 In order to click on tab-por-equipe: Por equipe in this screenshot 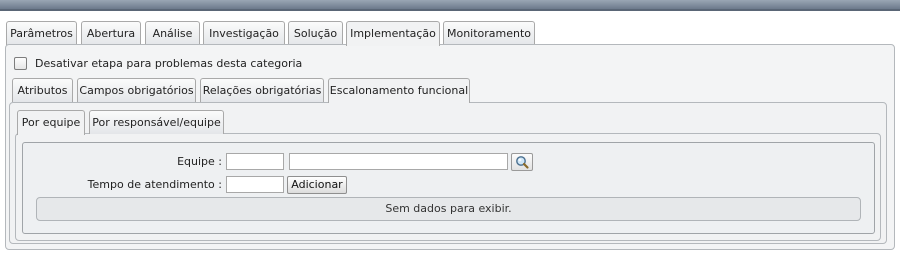, I will do `click(51, 122)`.